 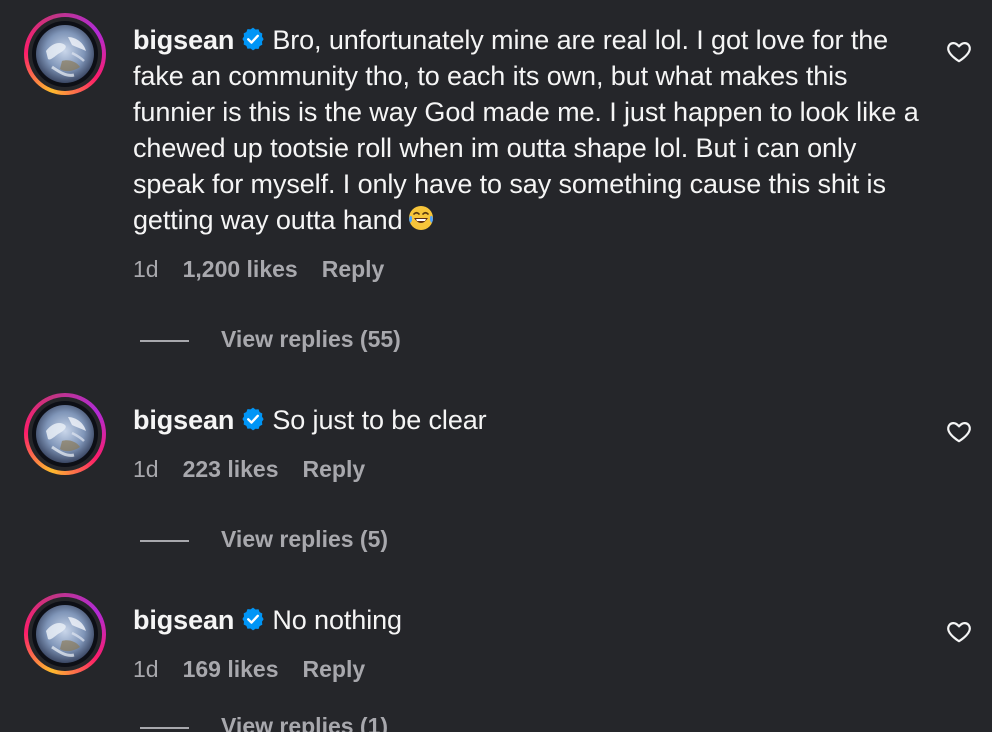 What do you see at coordinates (305, 722) in the screenshot?
I see `view-replies-label: View replies (1)` at bounding box center [305, 722].